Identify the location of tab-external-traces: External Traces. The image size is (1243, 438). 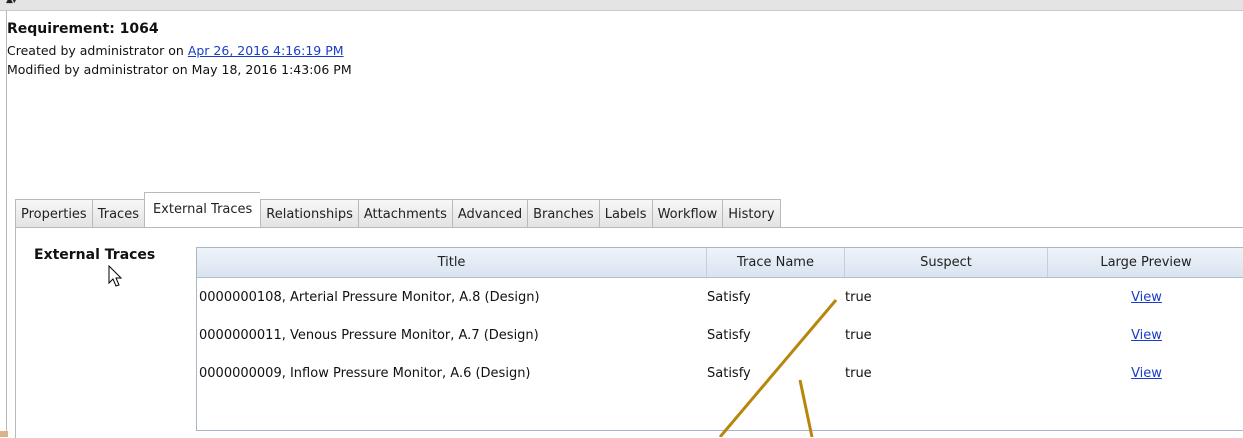
(202, 210).